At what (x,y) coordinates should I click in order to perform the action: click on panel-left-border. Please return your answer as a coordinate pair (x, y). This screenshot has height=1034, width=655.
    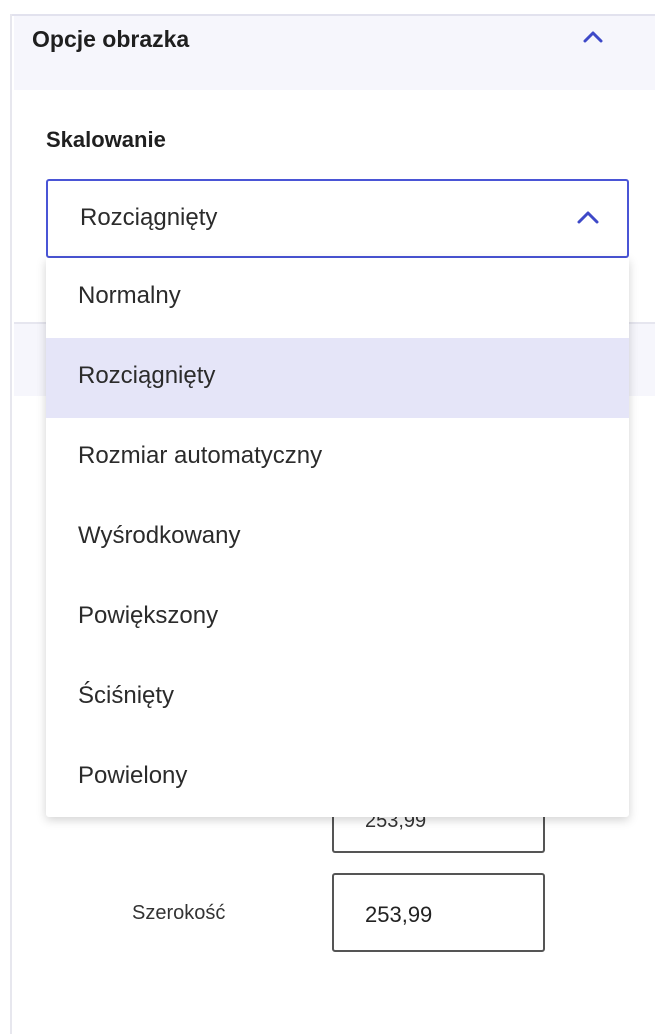
    Looking at the image, I should click on (6, 524).